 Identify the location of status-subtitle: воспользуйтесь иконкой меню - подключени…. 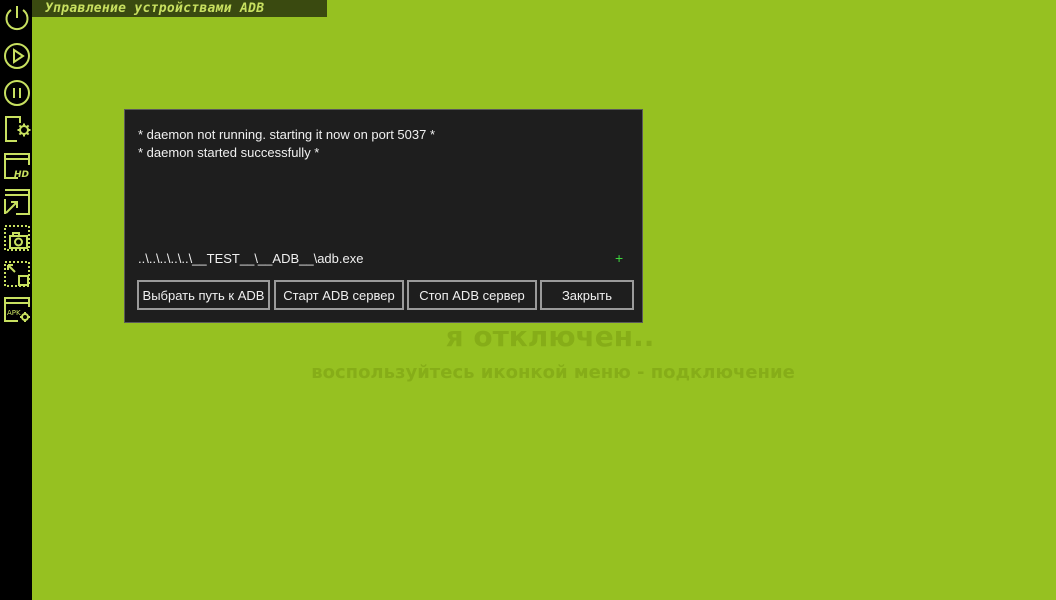
(553, 372).